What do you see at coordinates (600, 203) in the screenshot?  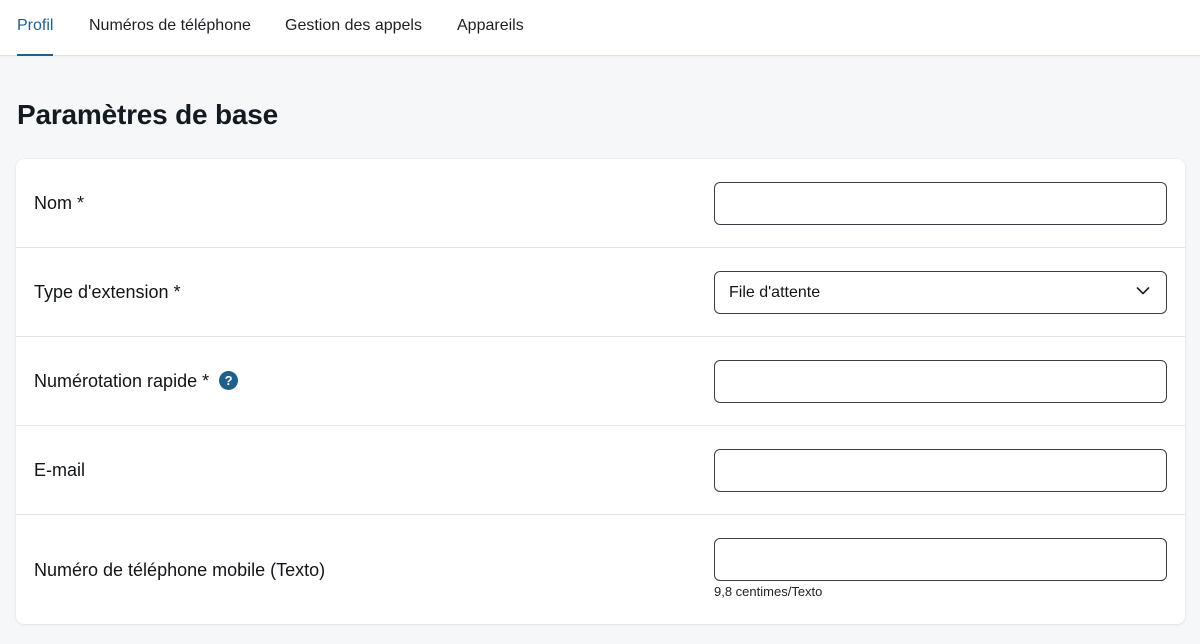 I see `form-row-name: Nom *` at bounding box center [600, 203].